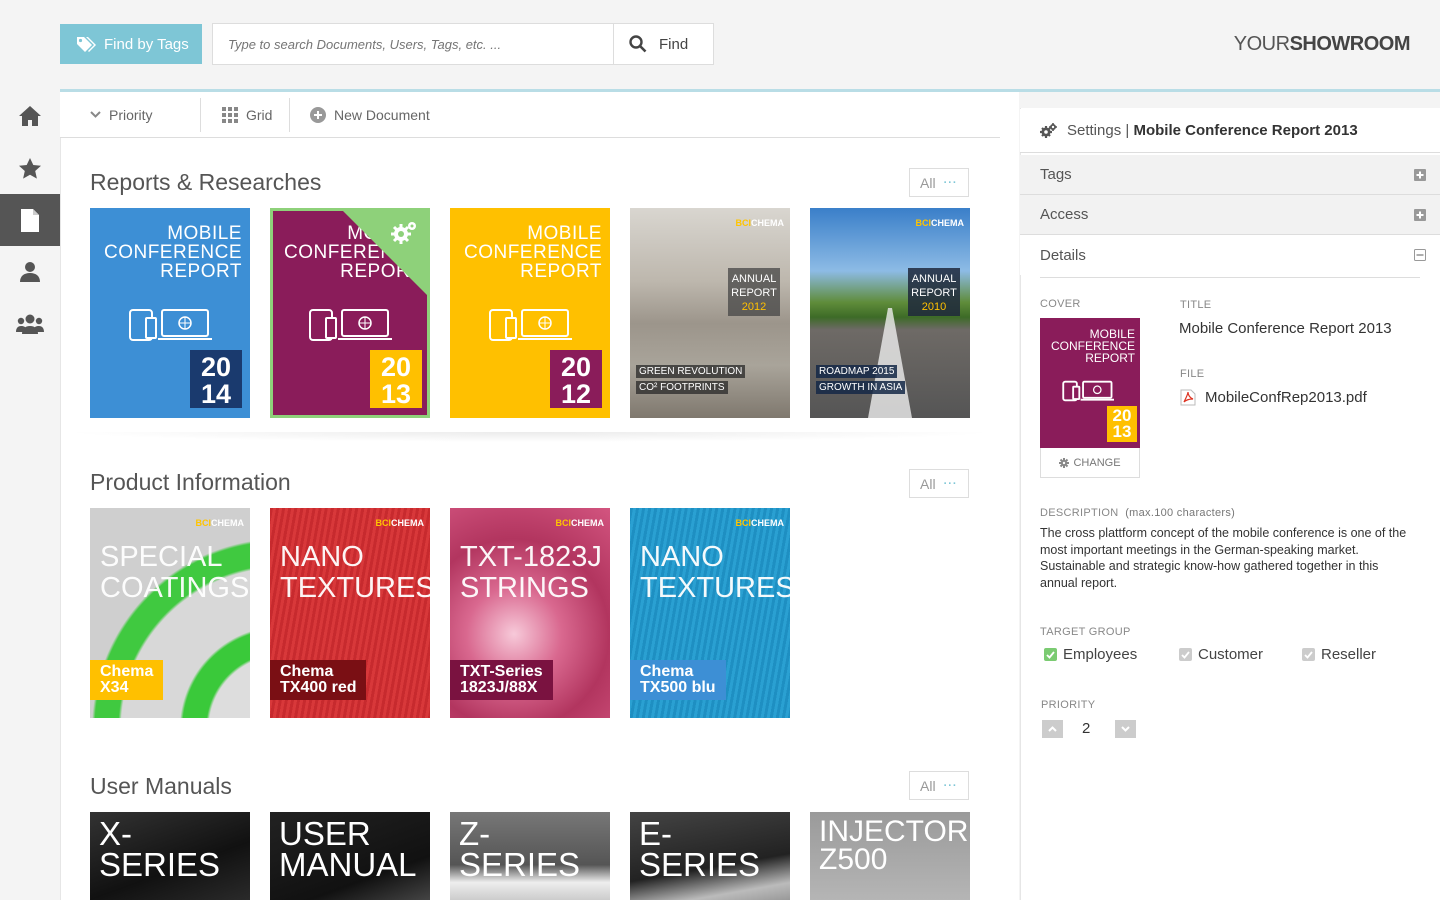  I want to click on priority-sort-dropdown: Priority, so click(121, 115).